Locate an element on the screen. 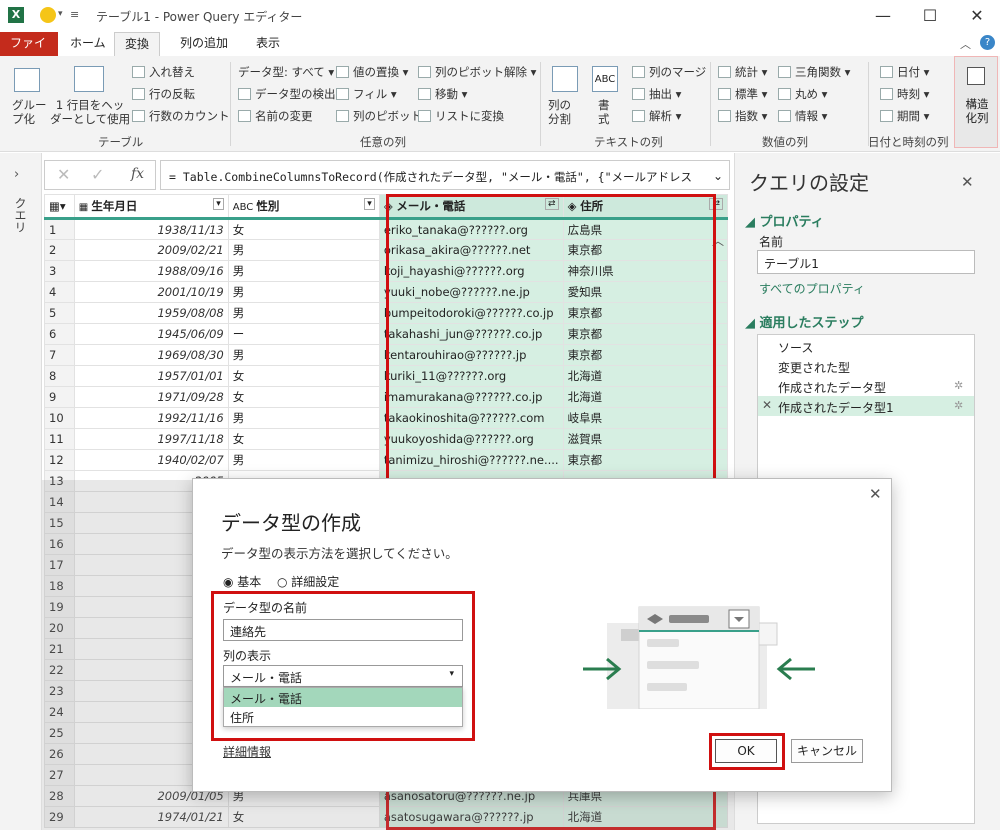 This screenshot has height=830, width=1000. tab-add-column: 列の追加 is located at coordinates (204, 44).